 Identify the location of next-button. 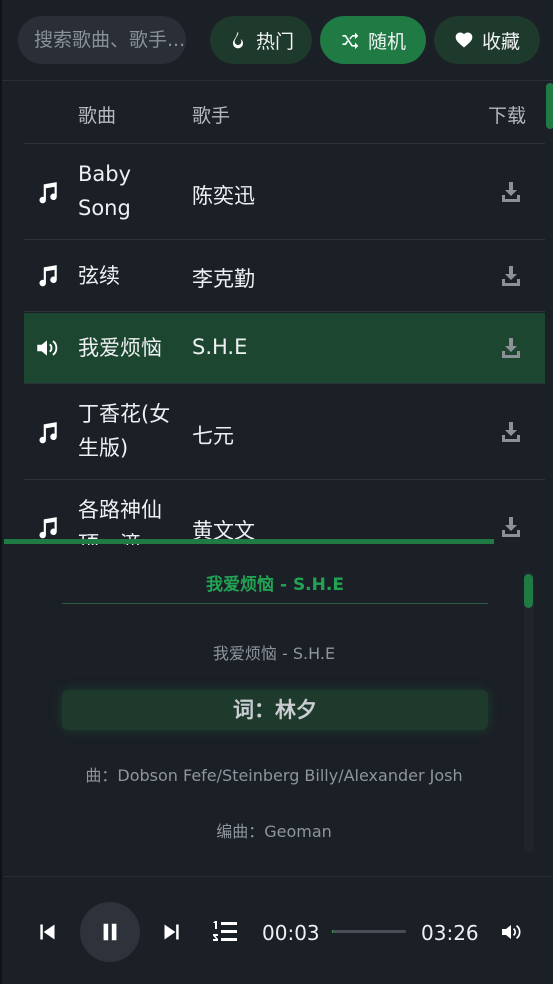
(172, 932).